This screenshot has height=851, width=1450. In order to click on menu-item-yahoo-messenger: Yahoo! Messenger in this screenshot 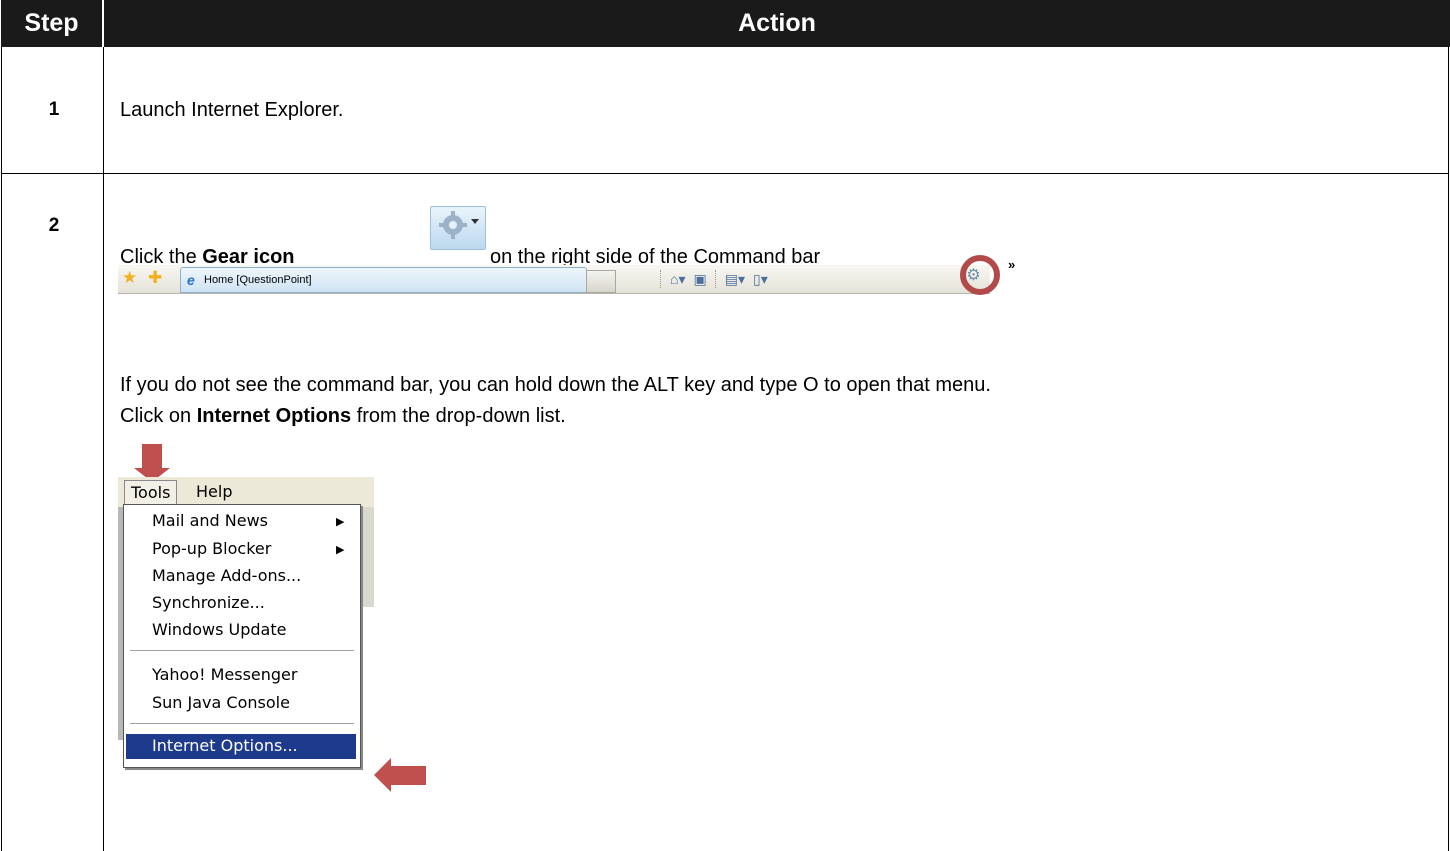, I will do `click(225, 674)`.